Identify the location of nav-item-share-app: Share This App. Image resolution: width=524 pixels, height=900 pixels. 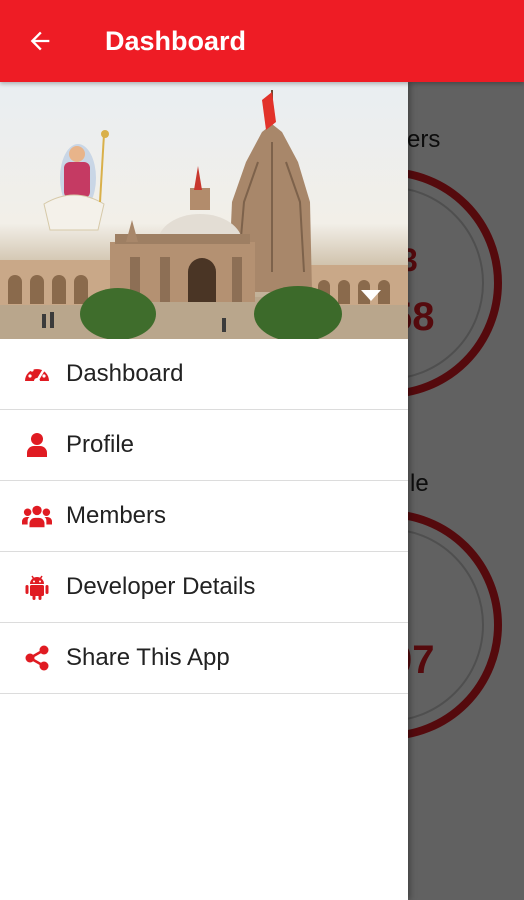
(204, 658).